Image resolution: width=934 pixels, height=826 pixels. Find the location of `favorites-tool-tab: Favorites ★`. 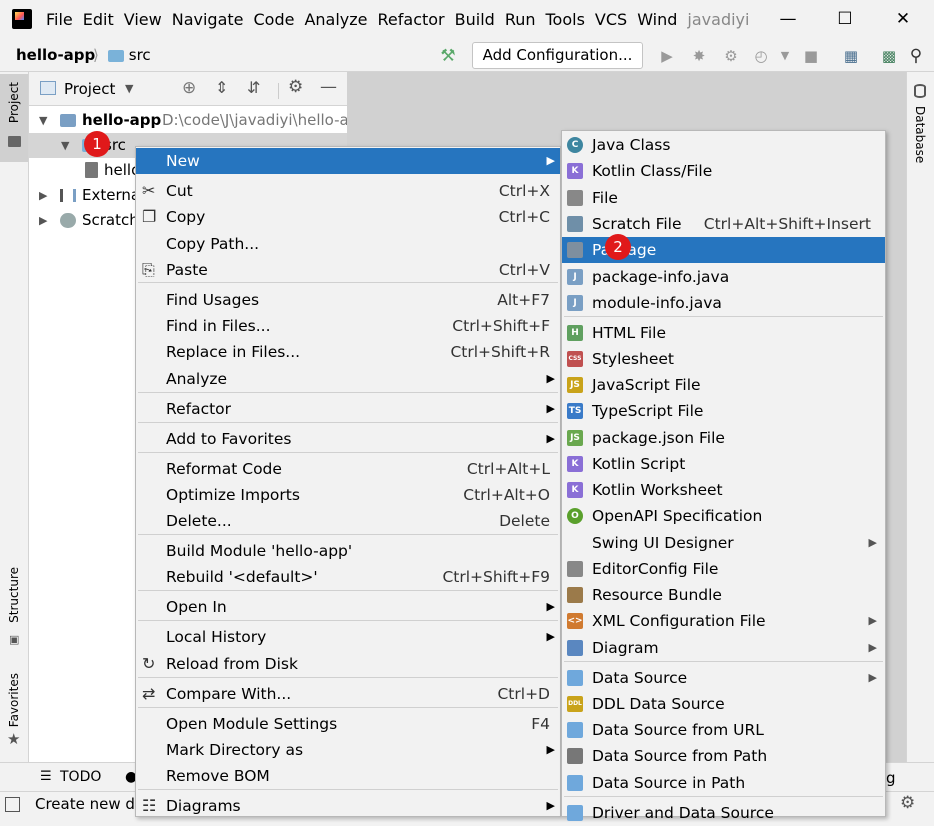

favorites-tool-tab: Favorites ★ is located at coordinates (14, 712).